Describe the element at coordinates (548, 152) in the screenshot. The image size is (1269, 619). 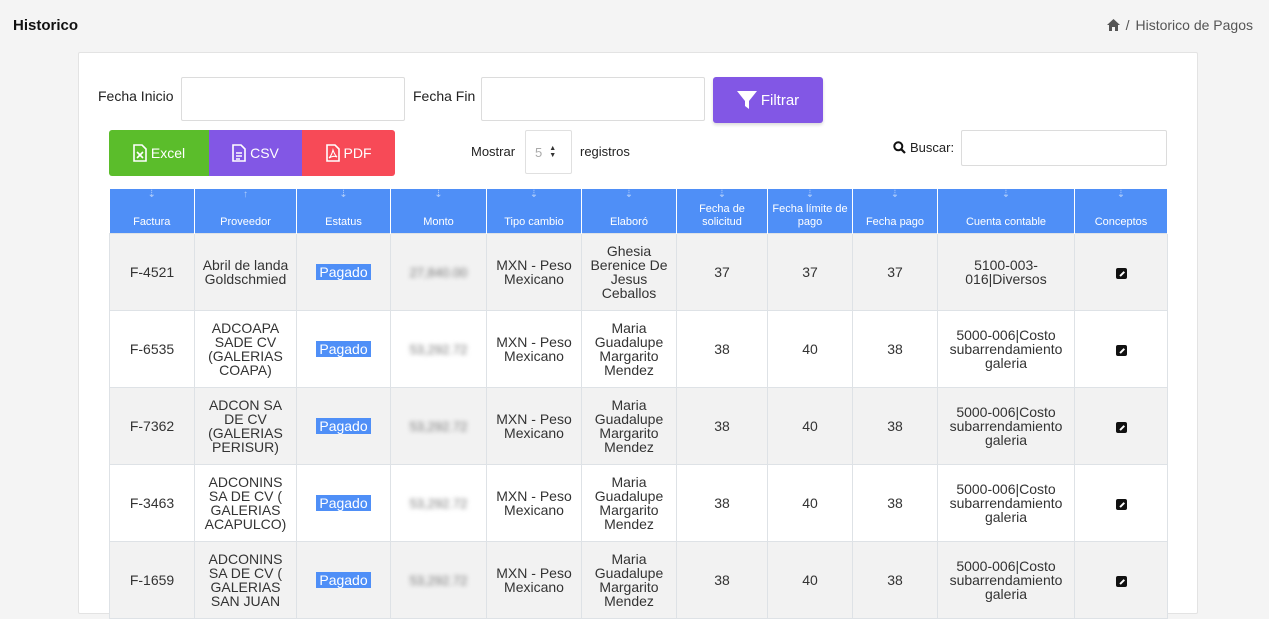
I see `page-length-select: 5 ▲ ▼` at that location.